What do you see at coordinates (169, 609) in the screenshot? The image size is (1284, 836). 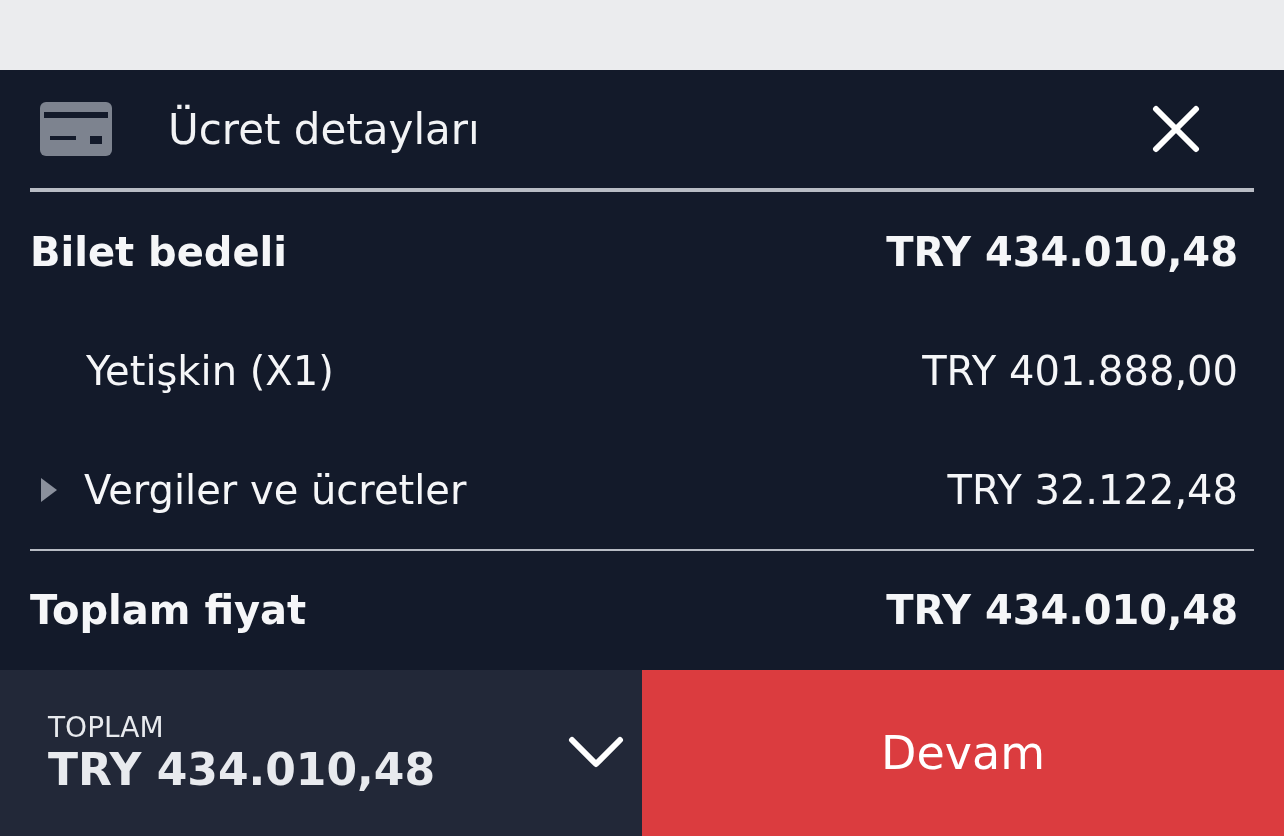 I see `price-label: Toplam fiyat` at bounding box center [169, 609].